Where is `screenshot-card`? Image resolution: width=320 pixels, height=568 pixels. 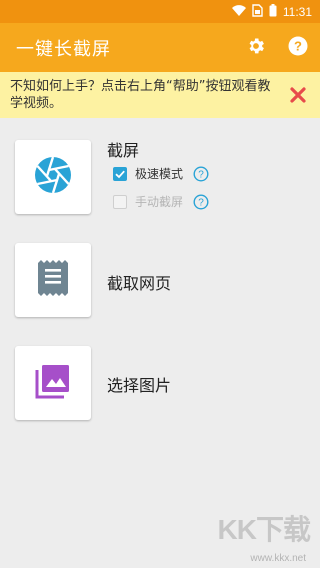 screenshot-card is located at coordinates (53, 177).